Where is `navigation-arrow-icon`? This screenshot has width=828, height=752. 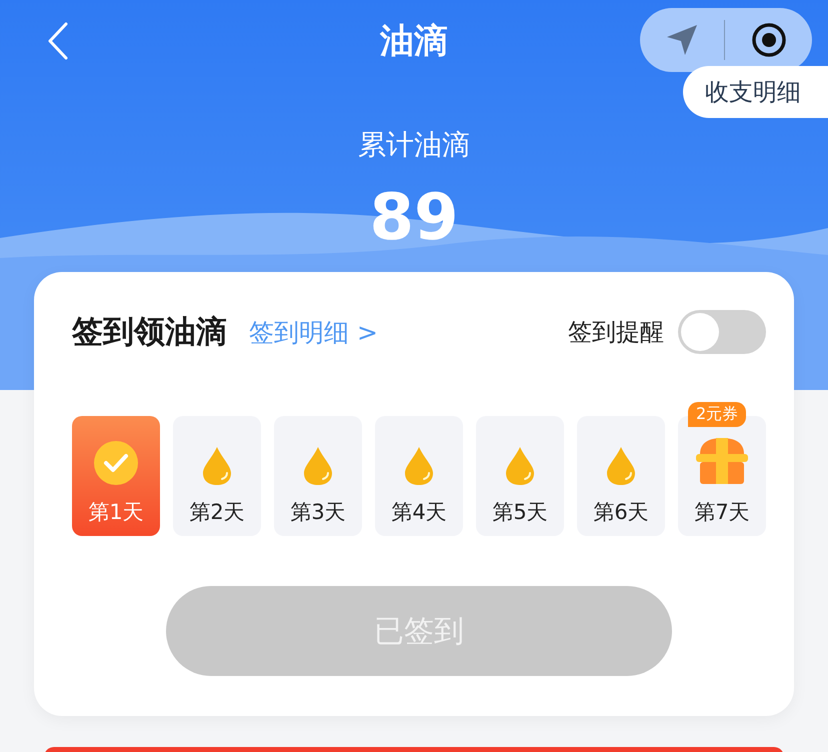 navigation-arrow-icon is located at coordinates (681, 40).